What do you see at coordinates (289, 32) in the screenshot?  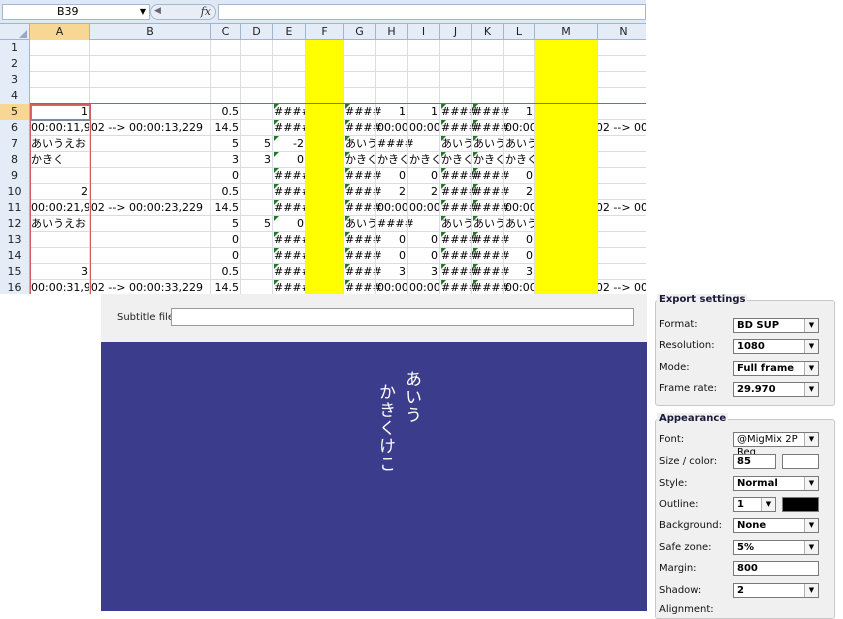 I see `column-header-e: E` at bounding box center [289, 32].